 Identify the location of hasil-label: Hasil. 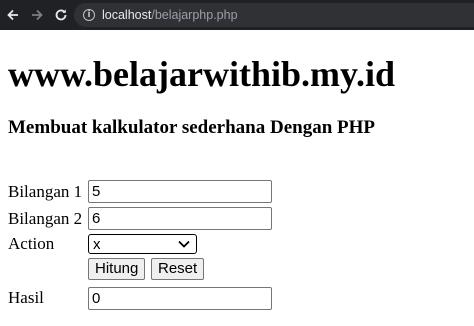
(26, 297).